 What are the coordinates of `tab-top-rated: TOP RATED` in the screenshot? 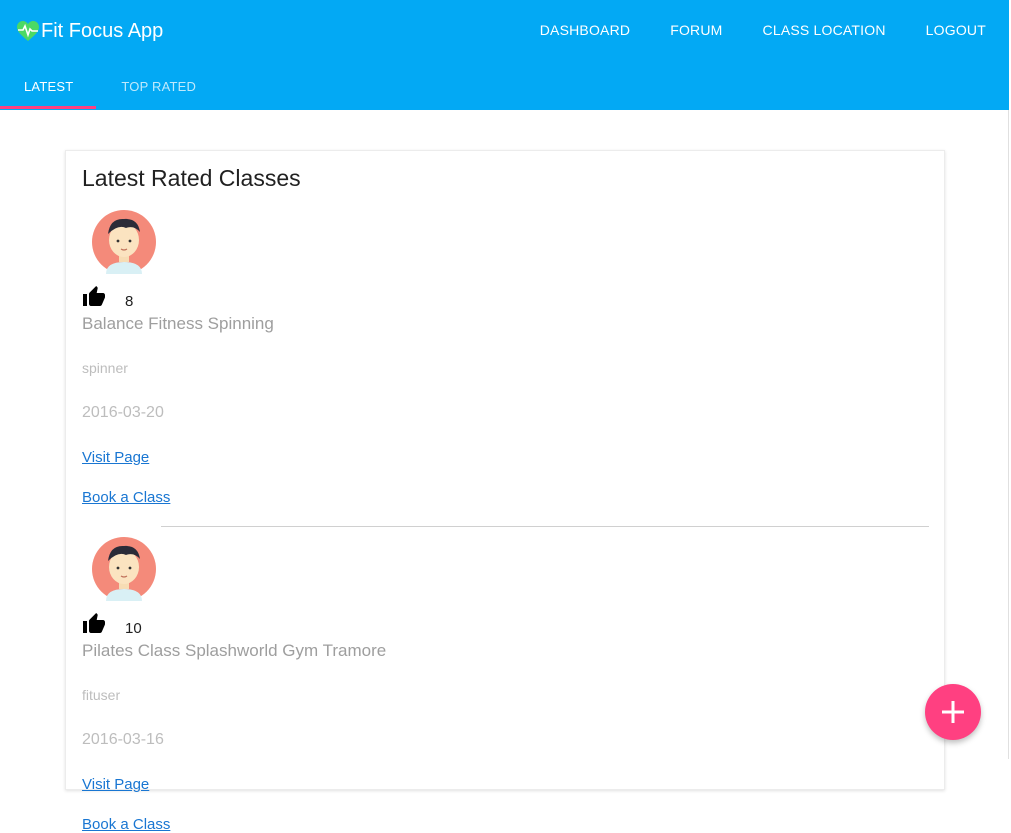 It's located at (158, 86).